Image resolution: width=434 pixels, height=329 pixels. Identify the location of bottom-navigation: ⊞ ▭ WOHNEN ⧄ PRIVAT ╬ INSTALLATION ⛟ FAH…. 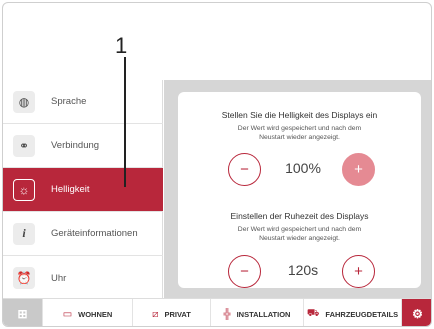
(217, 312).